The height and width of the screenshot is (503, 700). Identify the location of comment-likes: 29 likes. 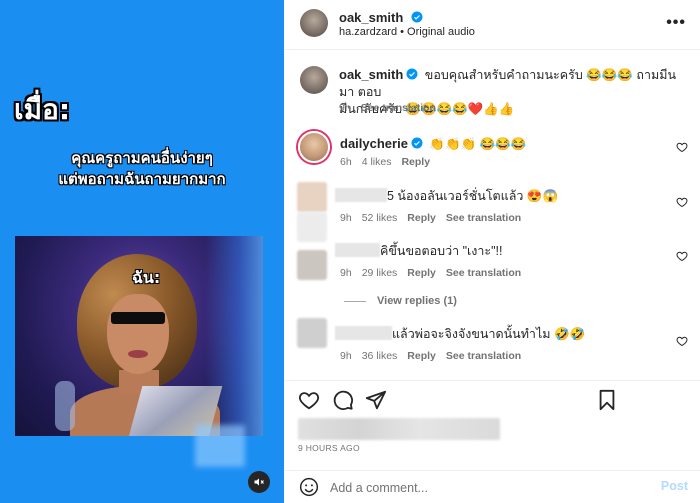
(380, 273).